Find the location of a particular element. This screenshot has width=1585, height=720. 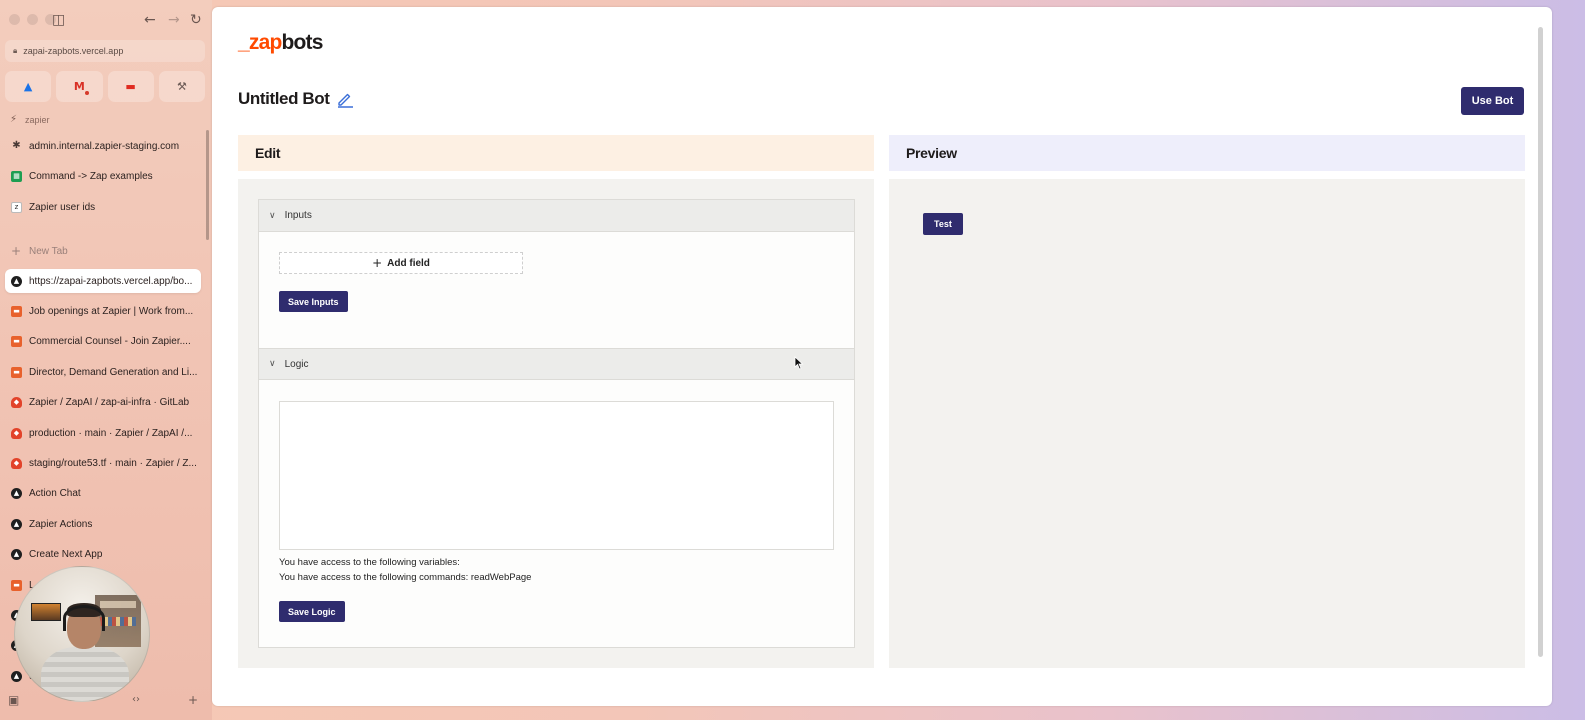

favorite-tools: ⚒ is located at coordinates (181, 86).